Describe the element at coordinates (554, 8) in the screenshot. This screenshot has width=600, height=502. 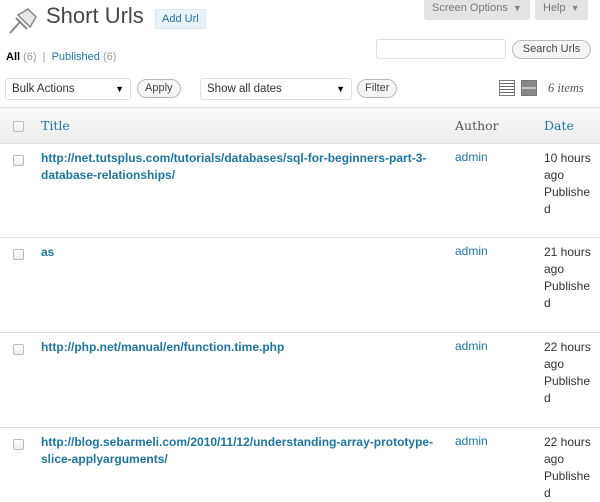
I see `help-label: Help` at that location.